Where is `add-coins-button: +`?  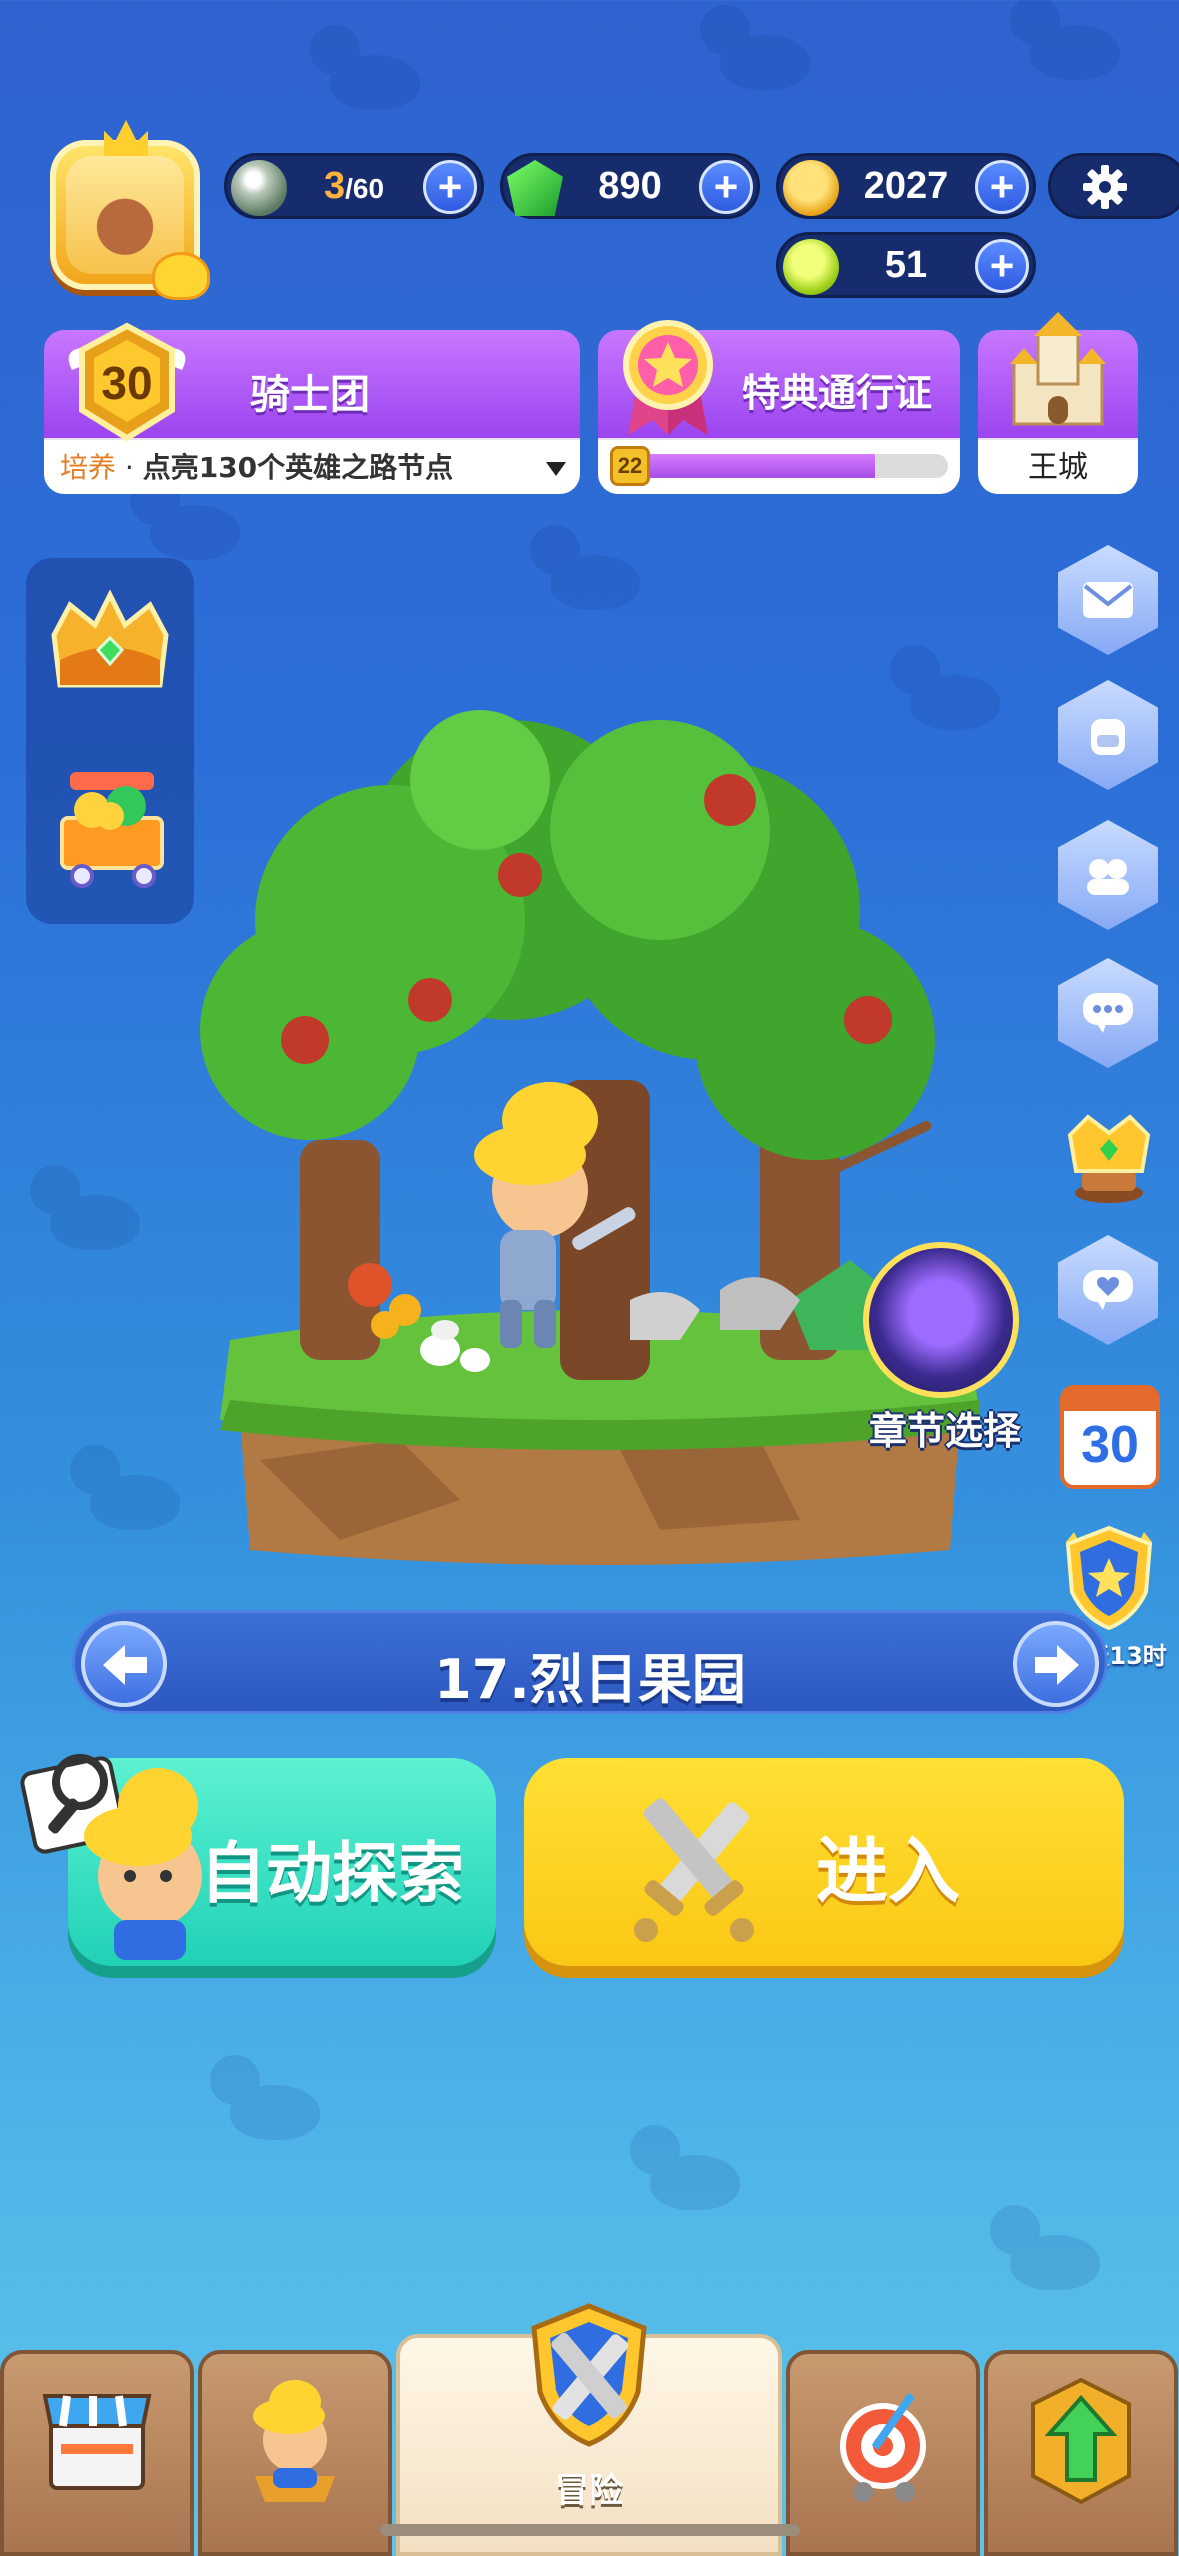
add-coins-button: + is located at coordinates (1002, 266).